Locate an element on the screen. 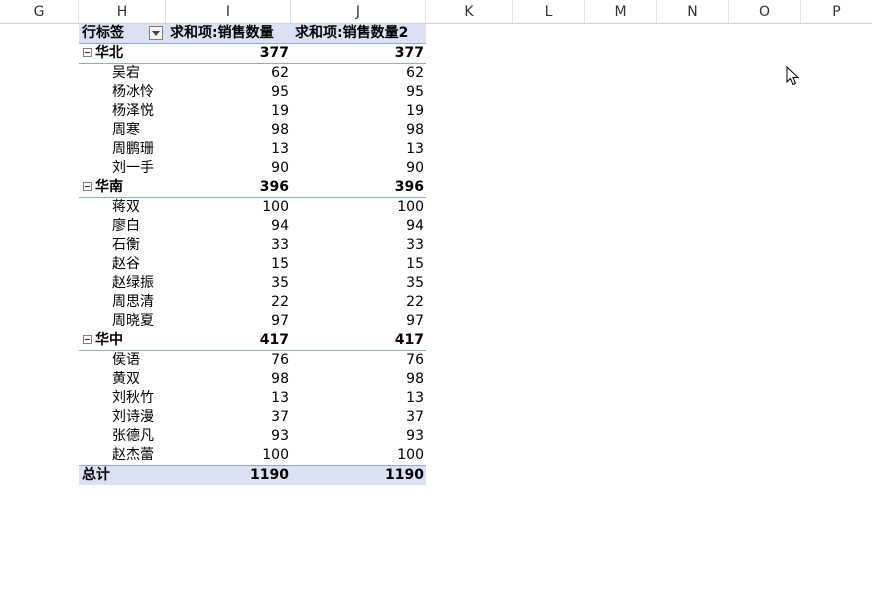 The width and height of the screenshot is (872, 604). item-label: 蒋双 is located at coordinates (122, 207).